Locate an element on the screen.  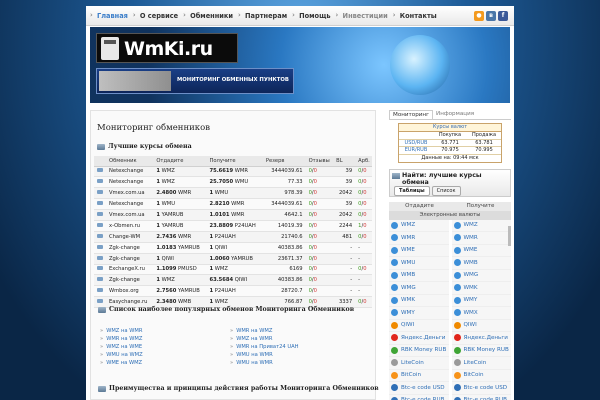
nav-contacts: Контакты is located at coordinates (417, 15).